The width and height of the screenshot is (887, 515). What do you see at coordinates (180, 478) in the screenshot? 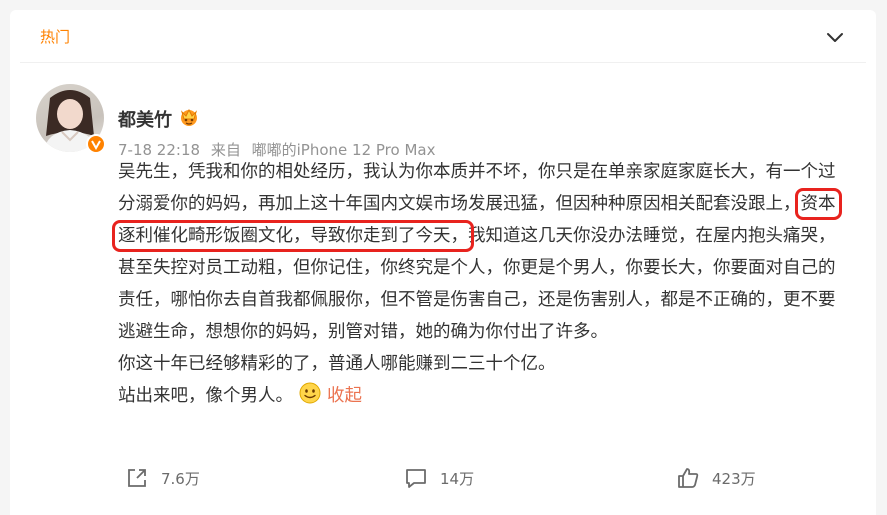
I see `share-count: 7.6万` at bounding box center [180, 478].